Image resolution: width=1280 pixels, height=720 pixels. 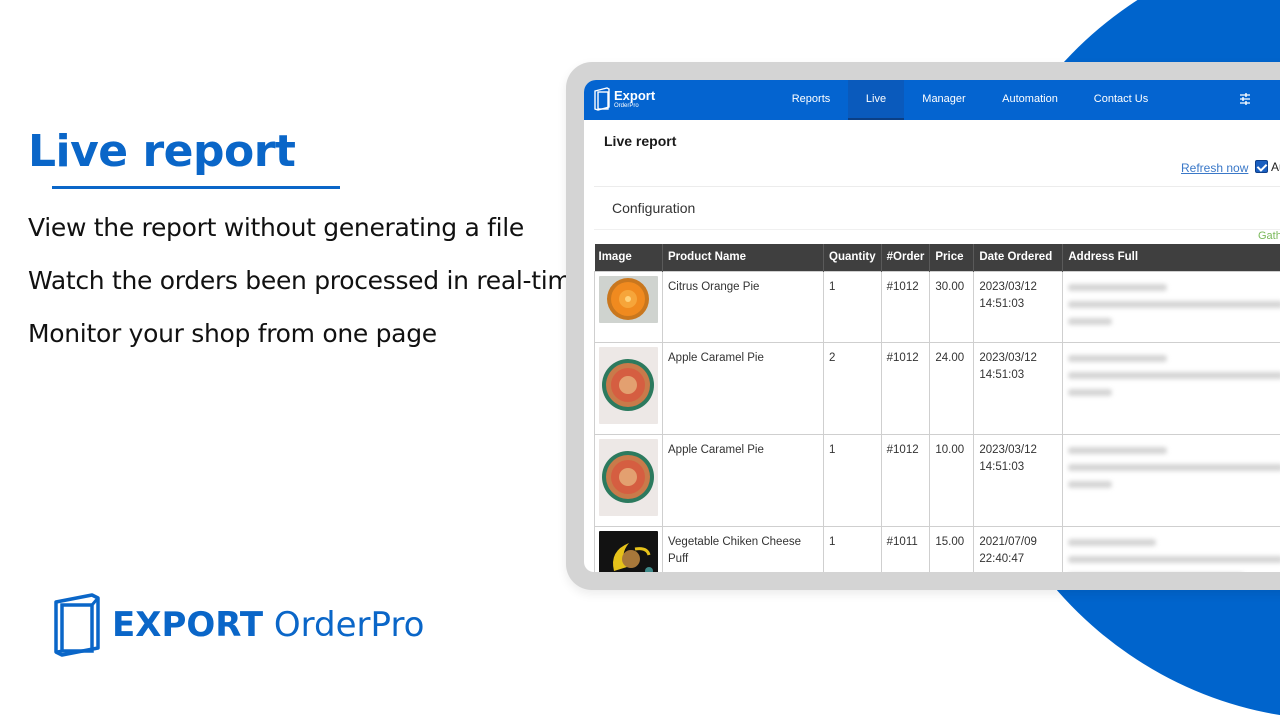 What do you see at coordinates (162, 151) in the screenshot?
I see `hero-title: Live report` at bounding box center [162, 151].